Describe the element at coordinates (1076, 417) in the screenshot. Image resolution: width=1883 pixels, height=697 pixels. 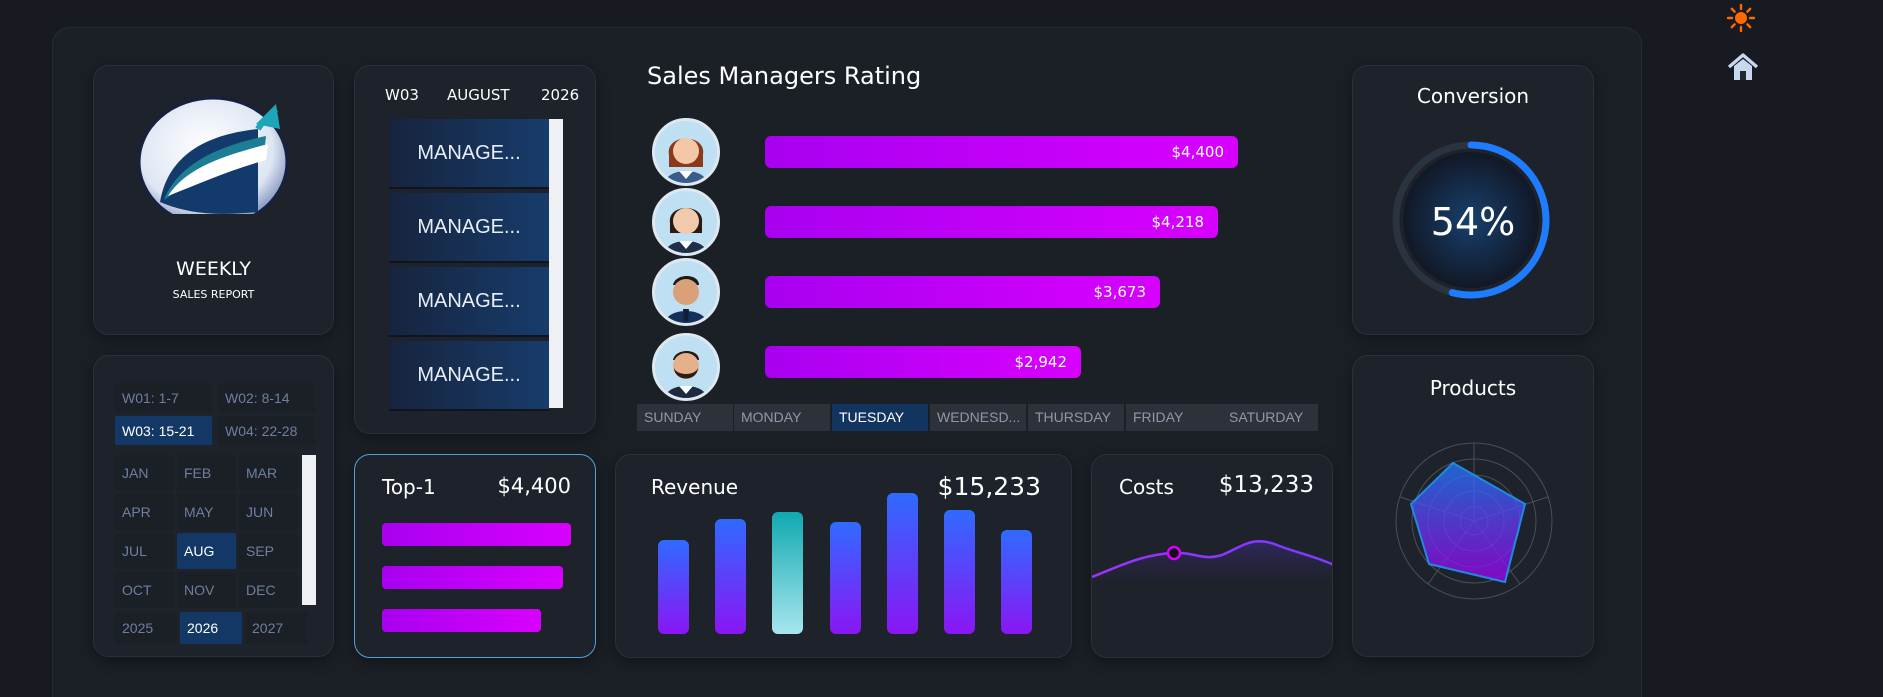
I see `day-slicer-item: THURSDAY` at that location.